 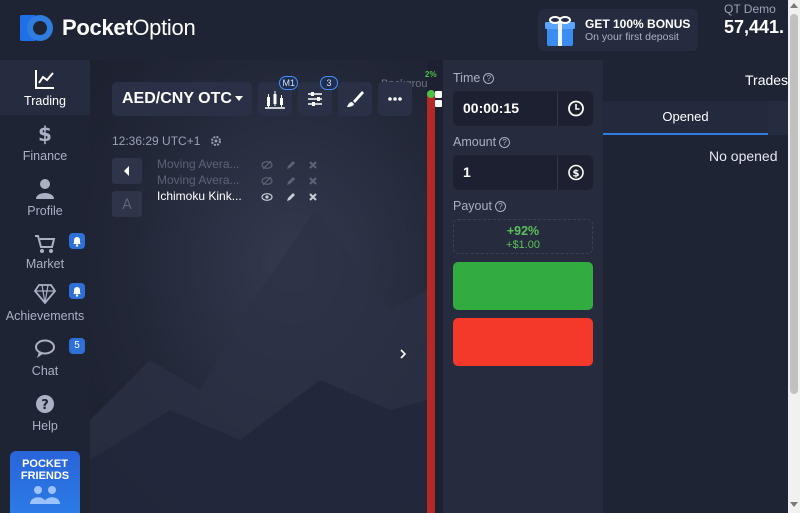 What do you see at coordinates (45, 134) in the screenshot?
I see `dollar-icon: $` at bounding box center [45, 134].